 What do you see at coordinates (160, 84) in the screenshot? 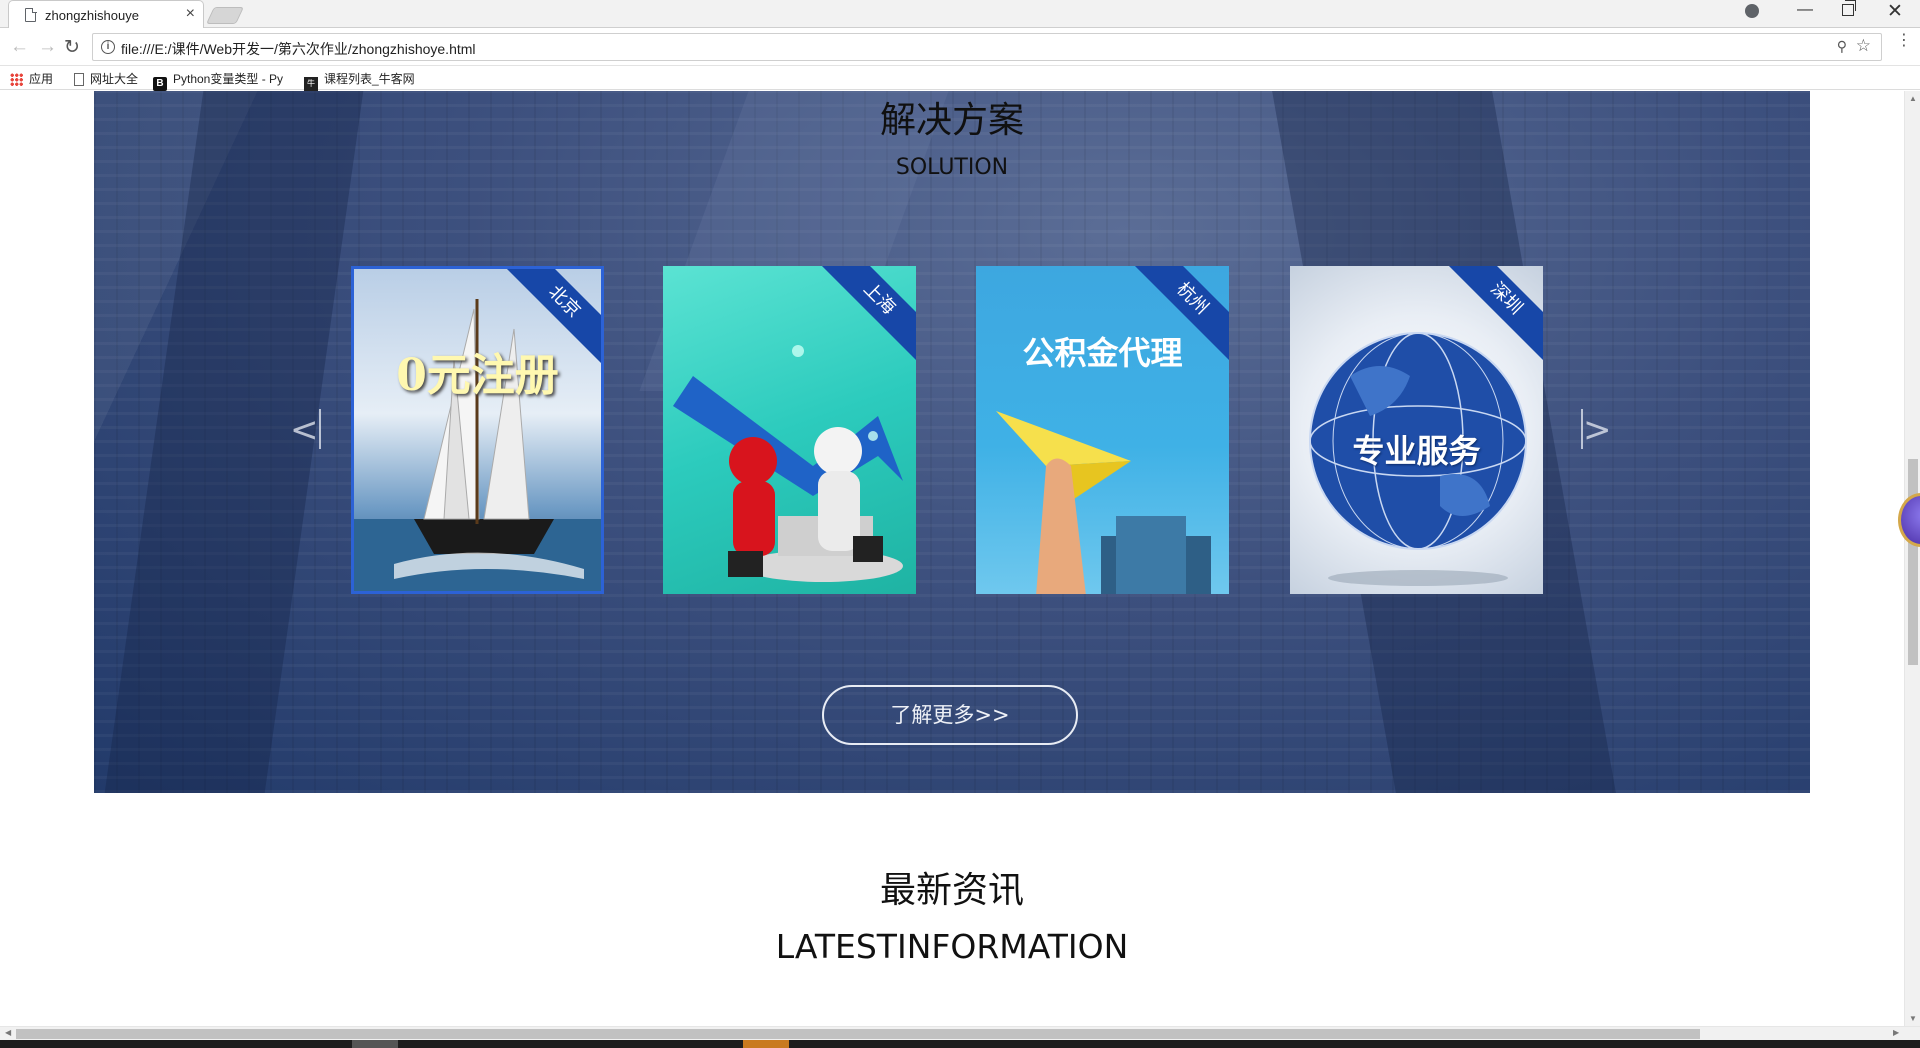
I see `b-logo-icon: B` at bounding box center [160, 84].